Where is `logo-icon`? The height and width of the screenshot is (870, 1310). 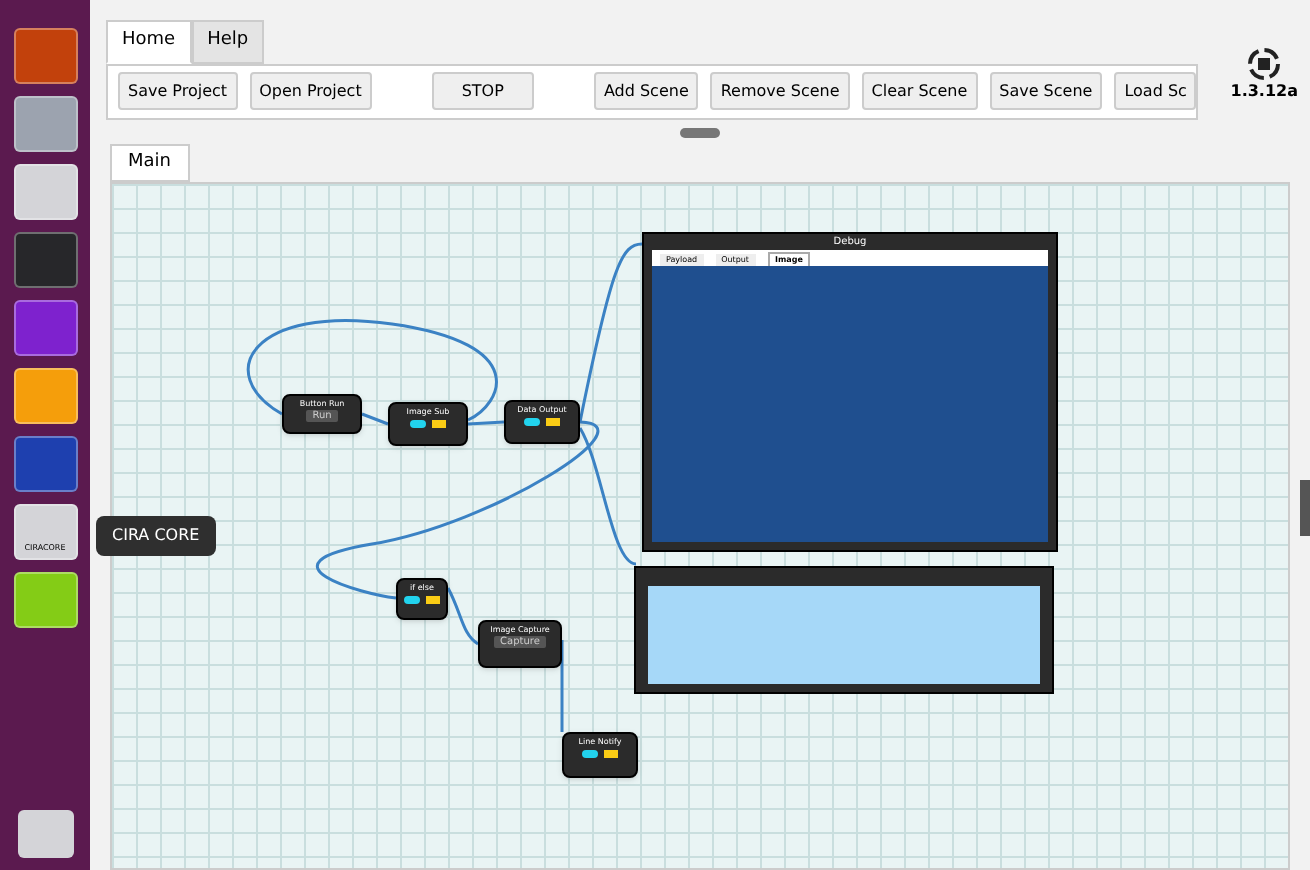
logo-icon is located at coordinates (1264, 64).